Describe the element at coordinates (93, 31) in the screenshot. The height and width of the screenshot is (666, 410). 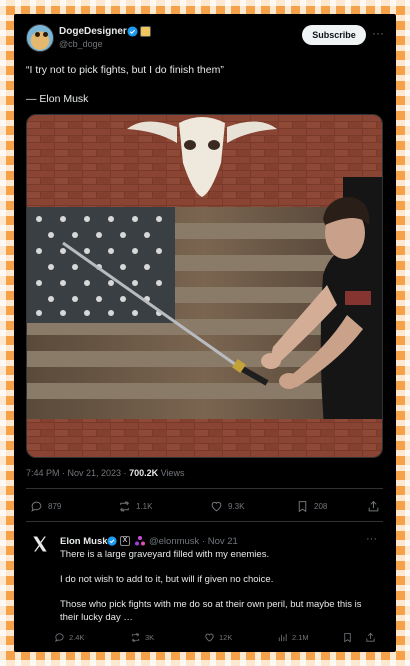
I see `author-name: DogeDesigner` at that location.